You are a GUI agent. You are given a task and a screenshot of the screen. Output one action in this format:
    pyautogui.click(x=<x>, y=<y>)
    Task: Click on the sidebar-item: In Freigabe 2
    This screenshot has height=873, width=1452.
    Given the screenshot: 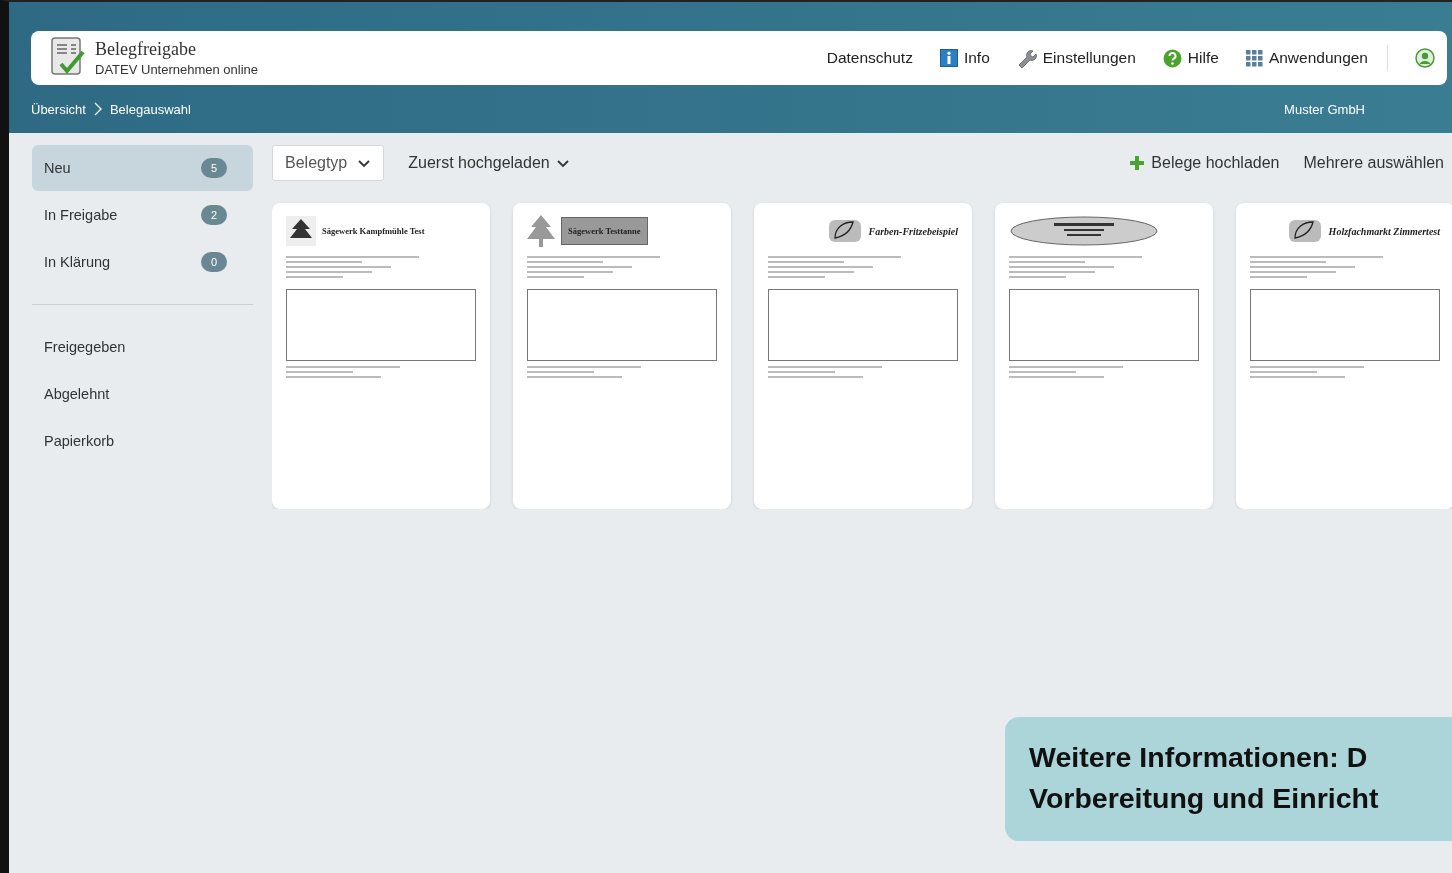 What is the action you would take?
    pyautogui.click(x=142, y=215)
    